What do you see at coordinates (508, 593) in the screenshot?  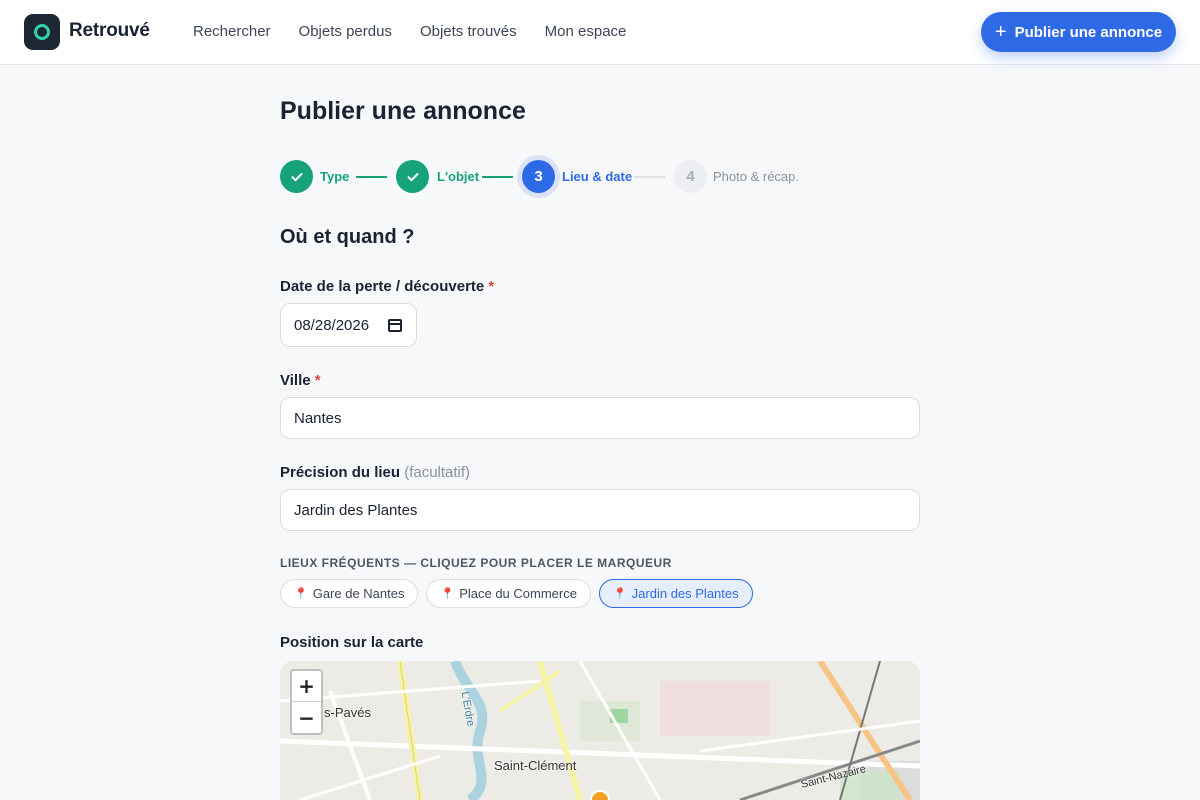 I see `chip-place-du-commerce: 📍 Place du Commerce` at bounding box center [508, 593].